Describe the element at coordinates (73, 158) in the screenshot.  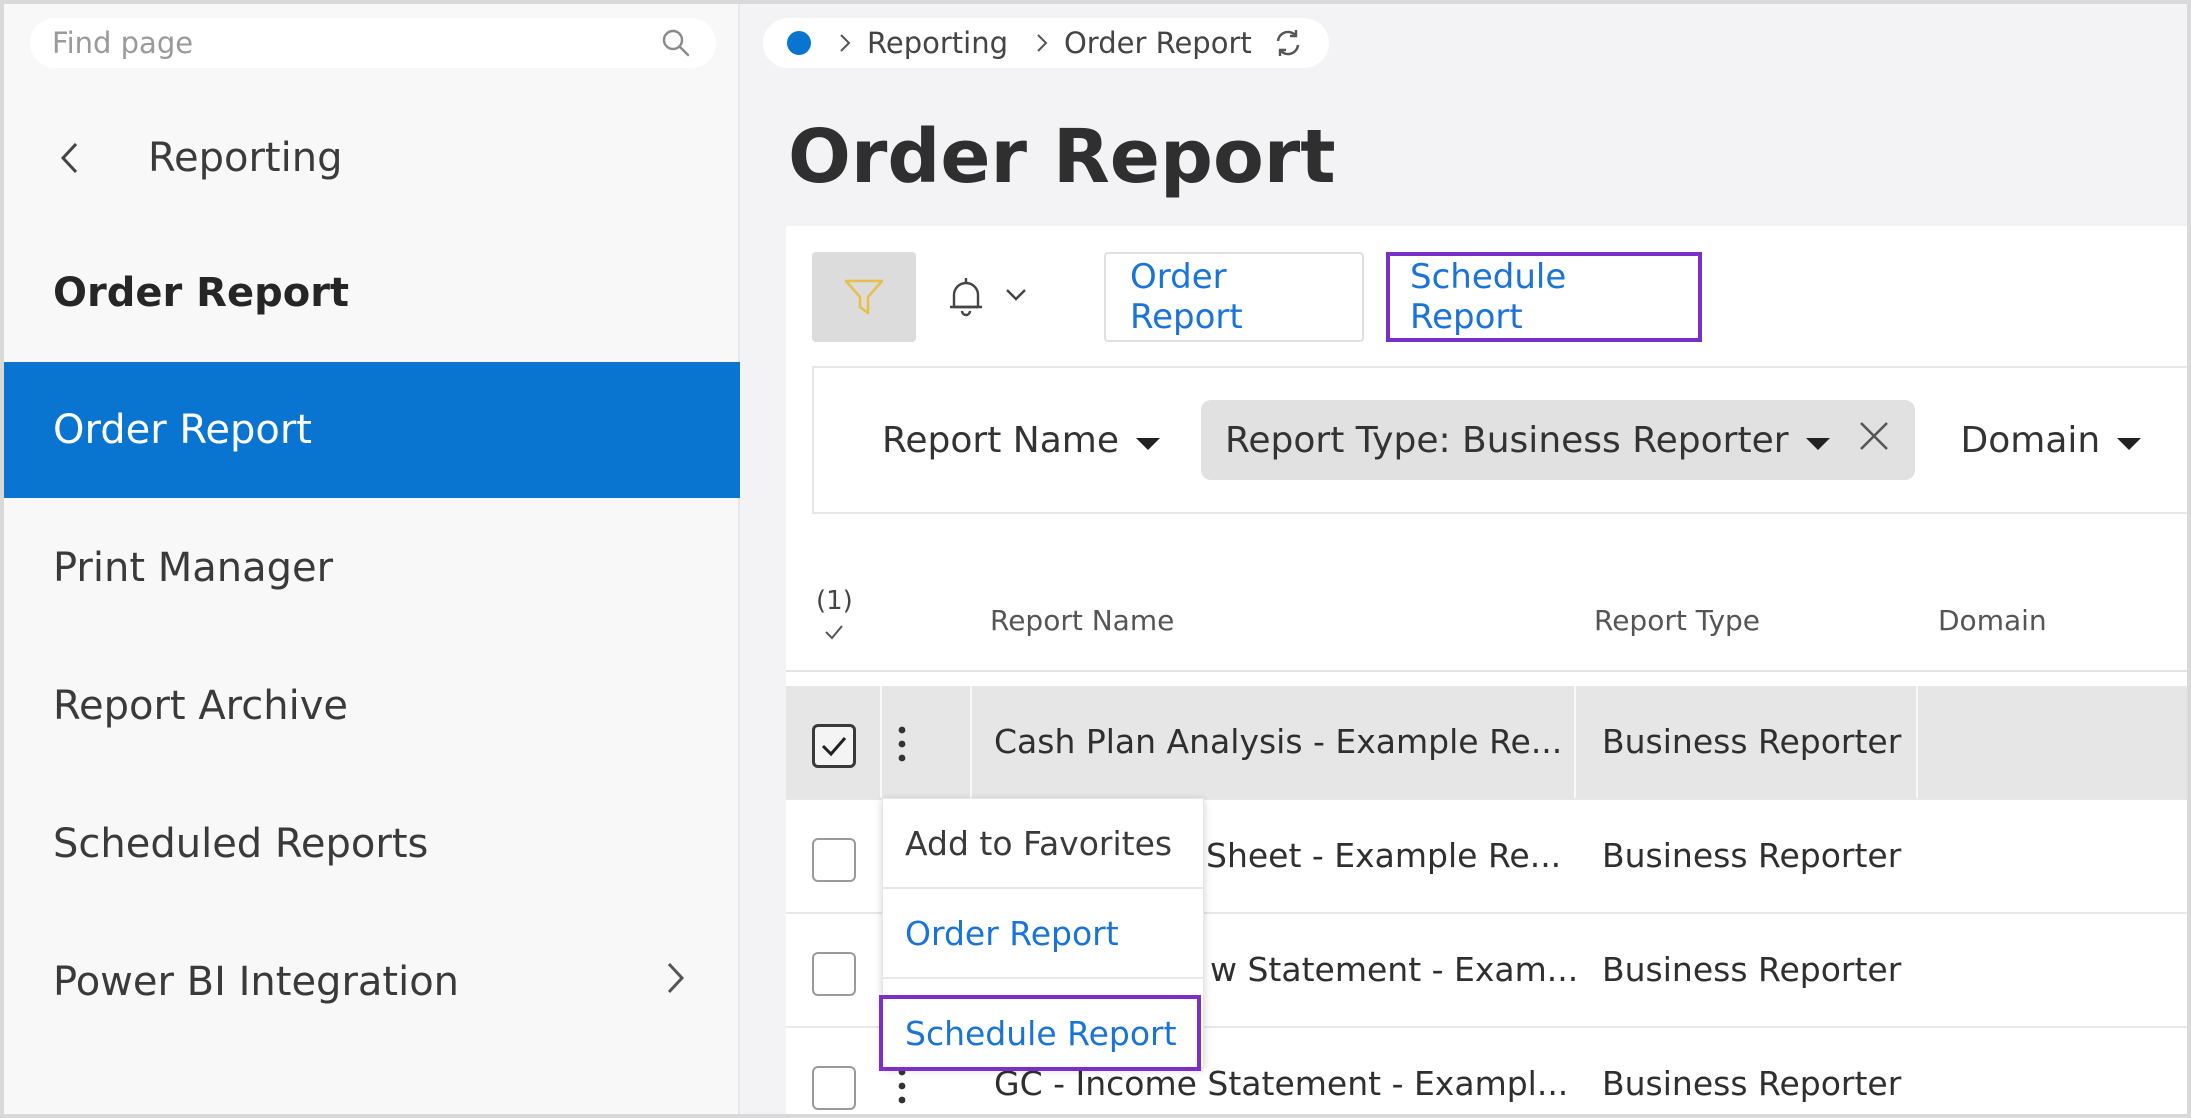
I see `chevron-left-icon` at that location.